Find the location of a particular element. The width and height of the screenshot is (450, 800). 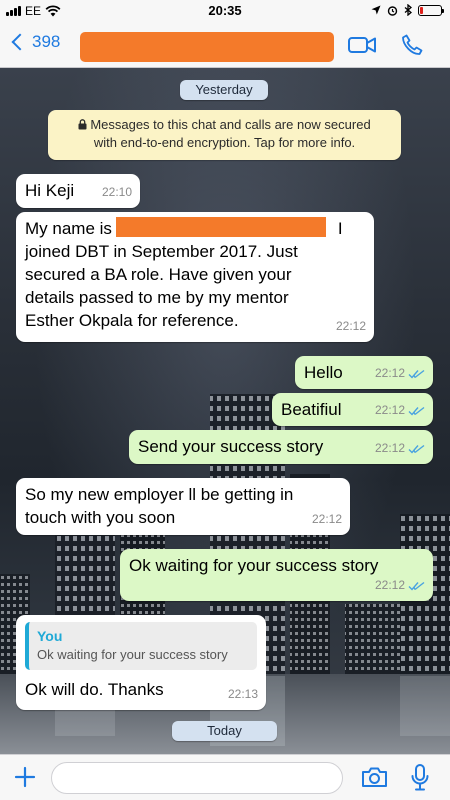

quoted-message: You Ok waiting for your success story is located at coordinates (141, 646).